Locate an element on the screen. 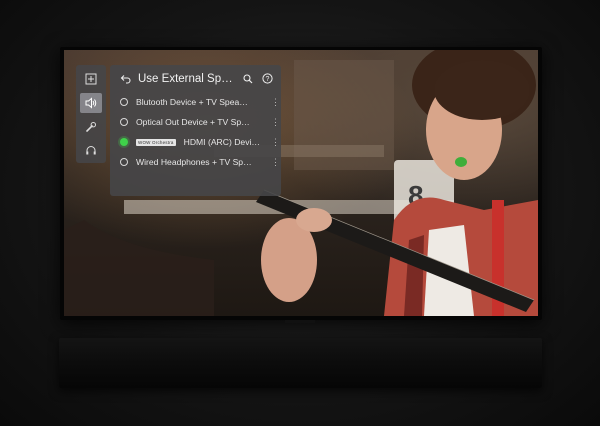 The width and height of the screenshot is (600, 426). sidebar-item-general is located at coordinates (91, 127).